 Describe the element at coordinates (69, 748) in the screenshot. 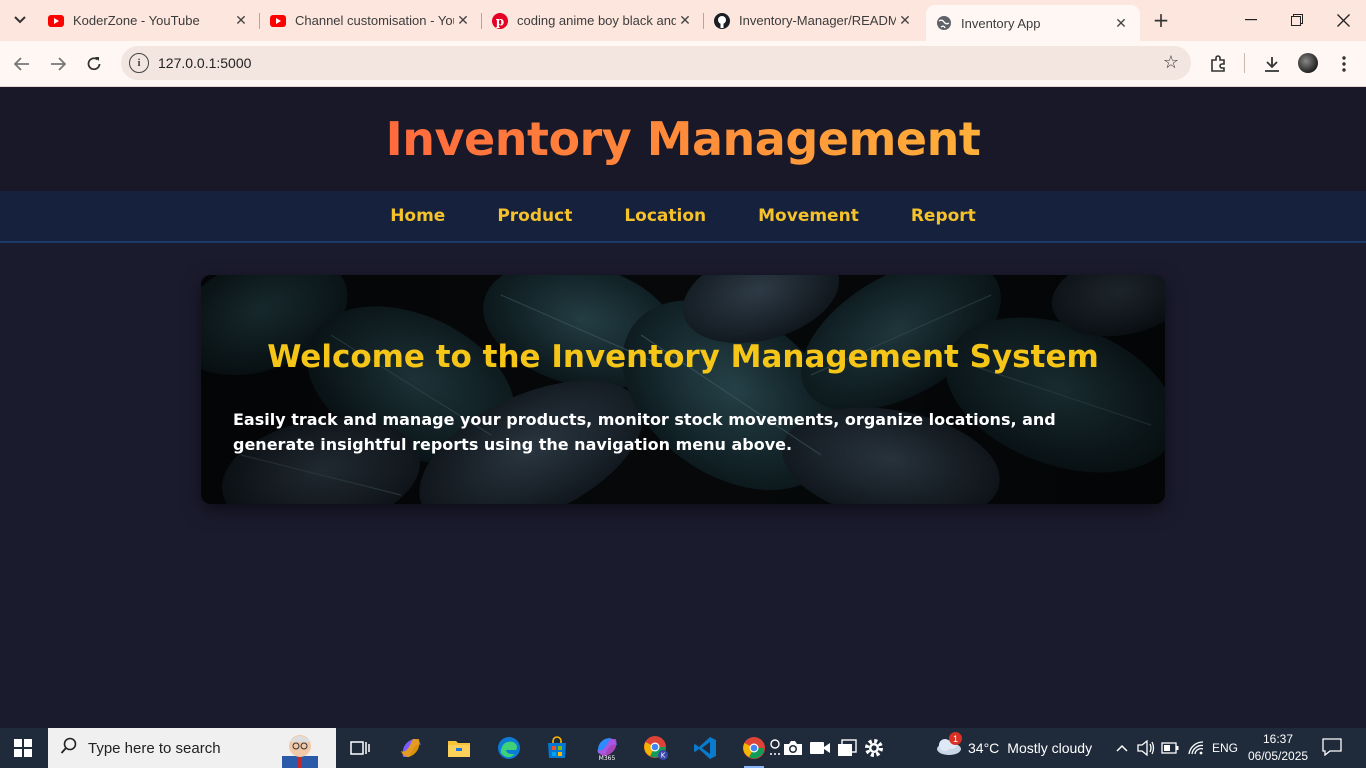

I see `search-icon` at that location.